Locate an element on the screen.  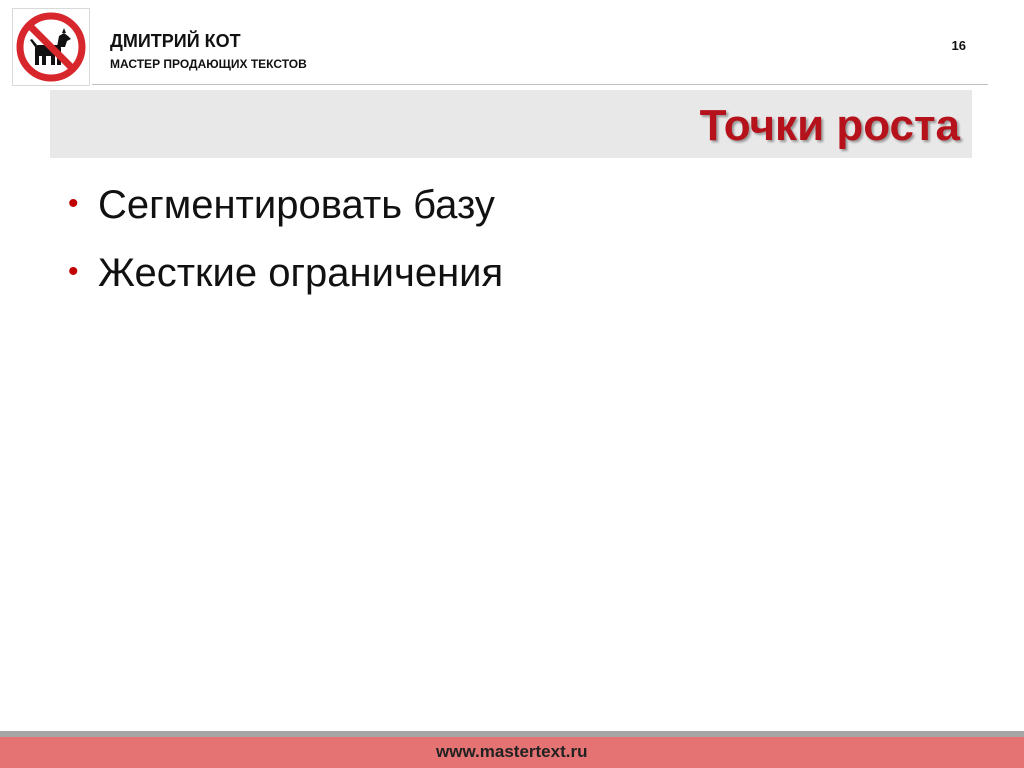
footer-url: www.mastertext.ru is located at coordinates (512, 751).